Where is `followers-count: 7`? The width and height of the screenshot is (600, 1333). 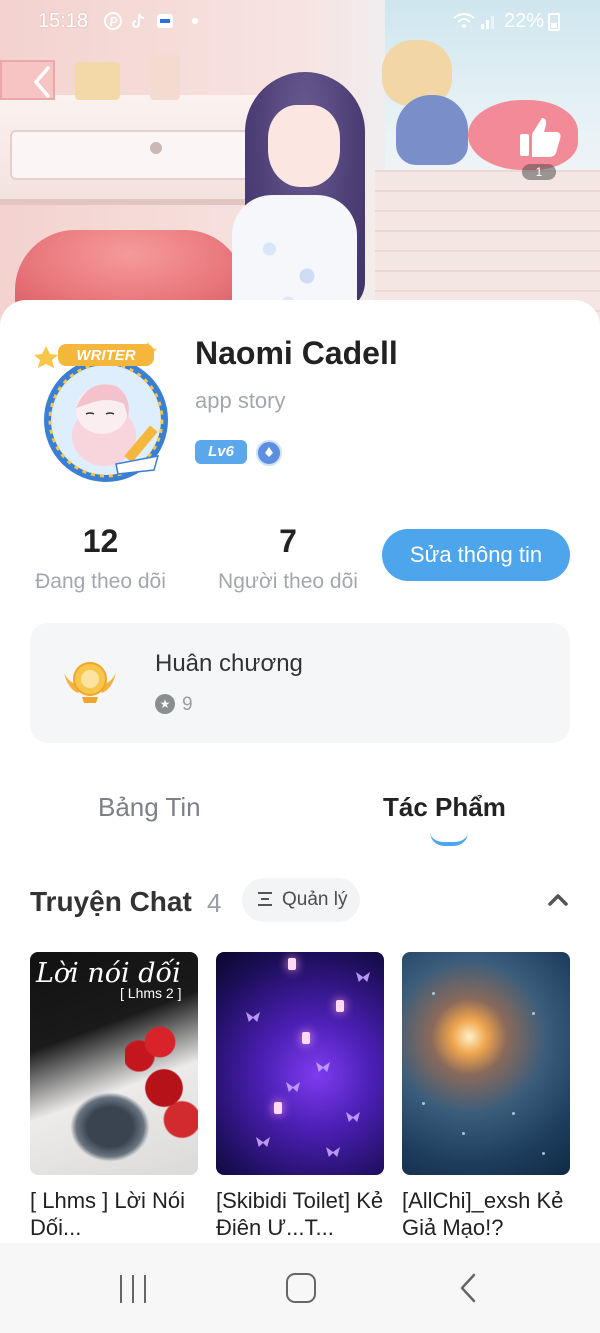
followers-count: 7 is located at coordinates (288, 541).